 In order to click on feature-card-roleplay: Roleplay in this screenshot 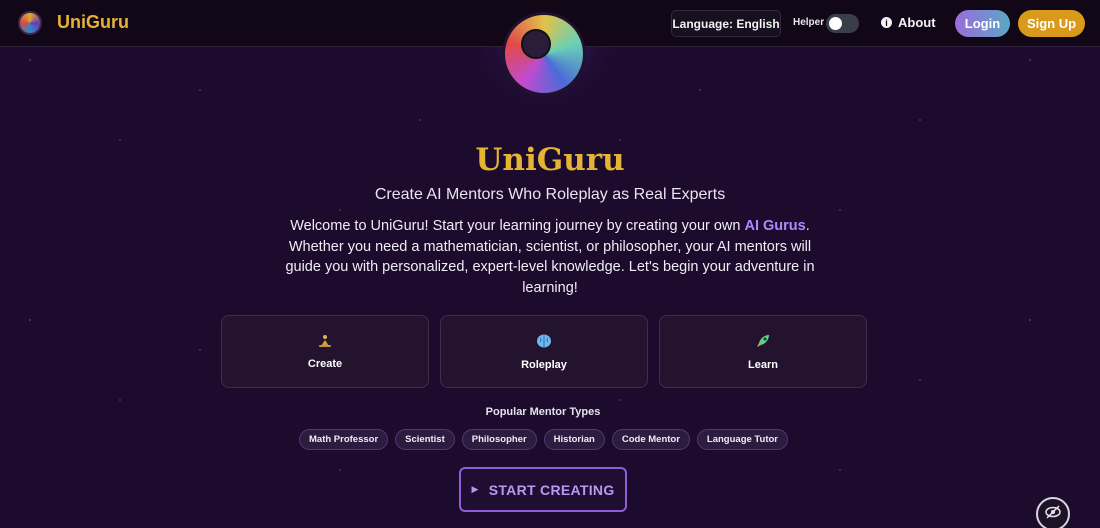, I will do `click(544, 351)`.